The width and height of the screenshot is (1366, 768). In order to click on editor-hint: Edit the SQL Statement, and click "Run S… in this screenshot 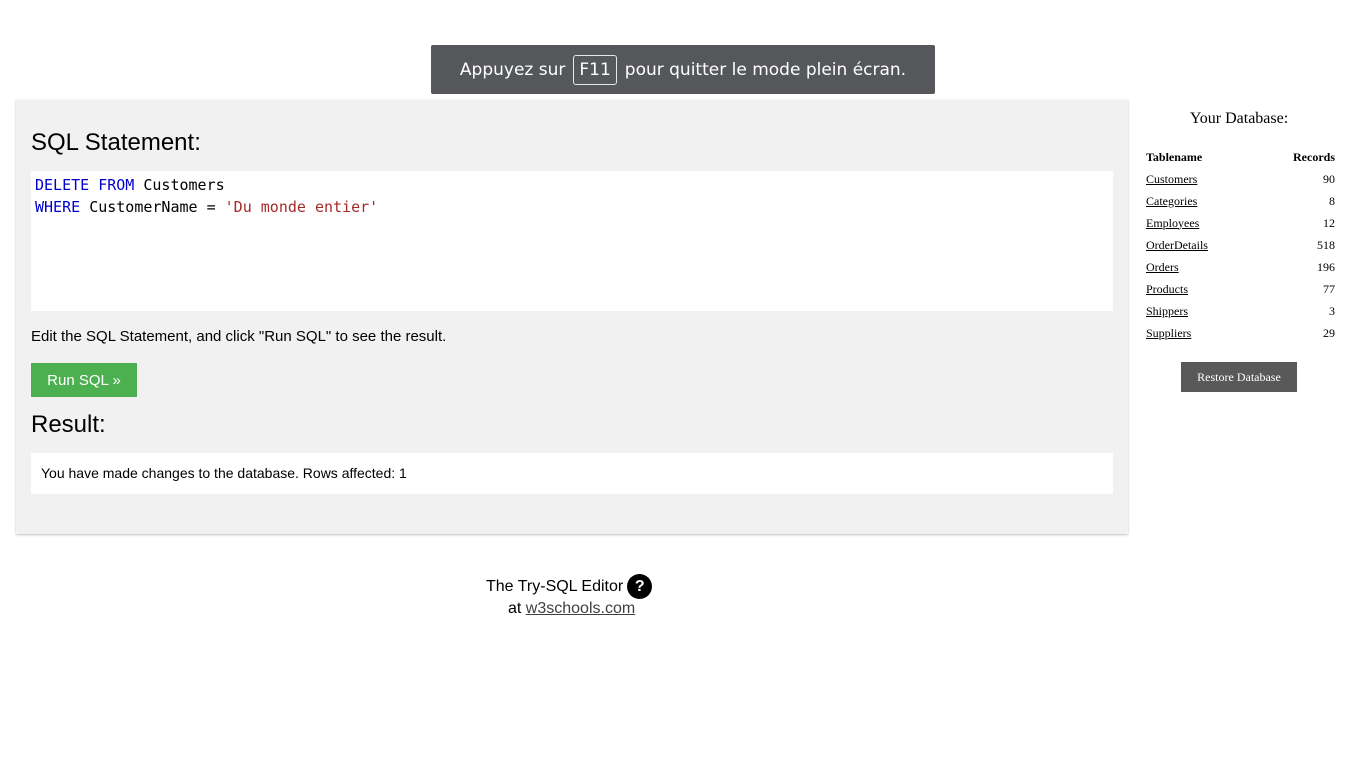, I will do `click(239, 336)`.